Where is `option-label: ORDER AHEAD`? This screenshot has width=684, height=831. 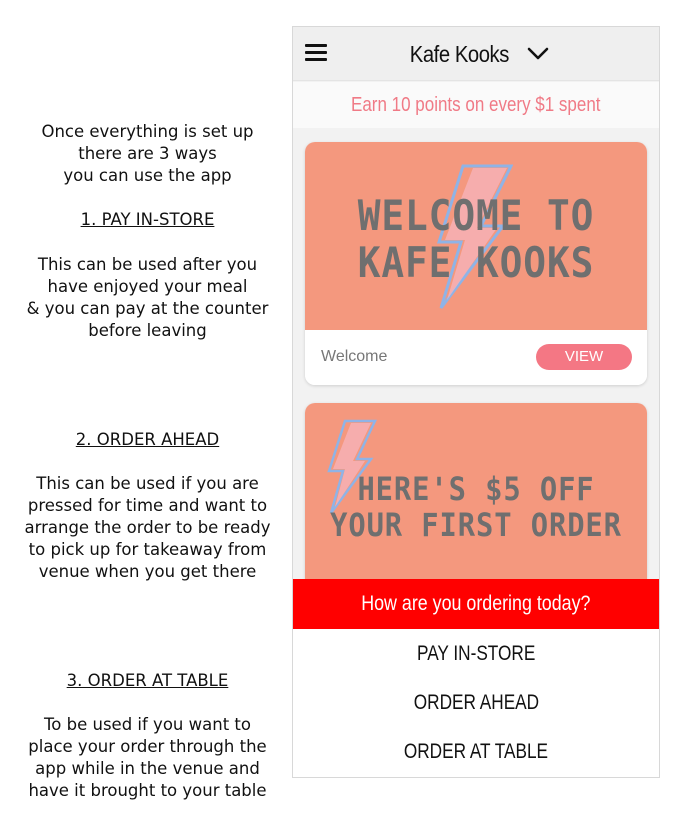 option-label: ORDER AHEAD is located at coordinates (476, 702).